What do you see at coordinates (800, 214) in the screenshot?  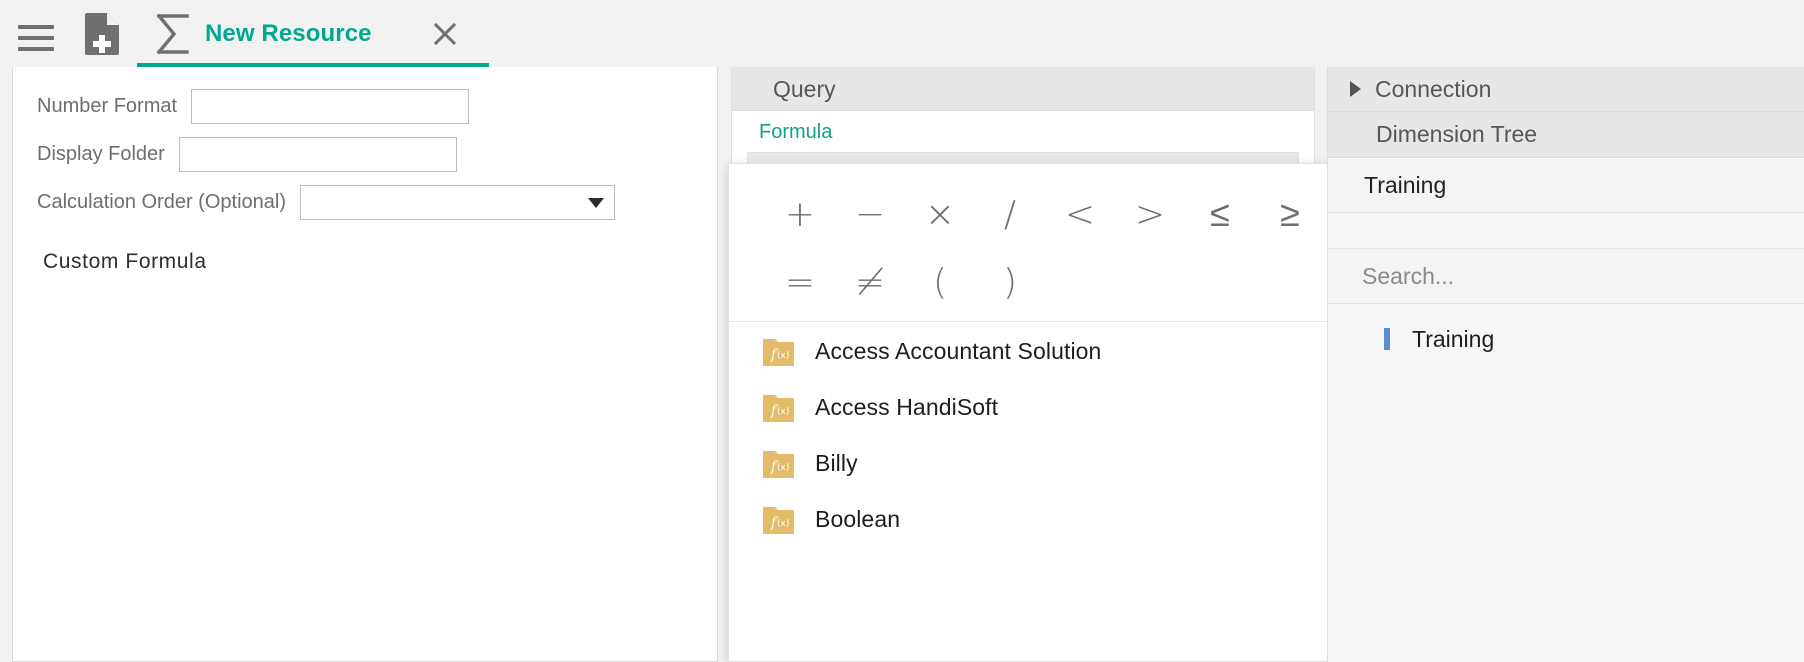 I see `operator-plus: +` at bounding box center [800, 214].